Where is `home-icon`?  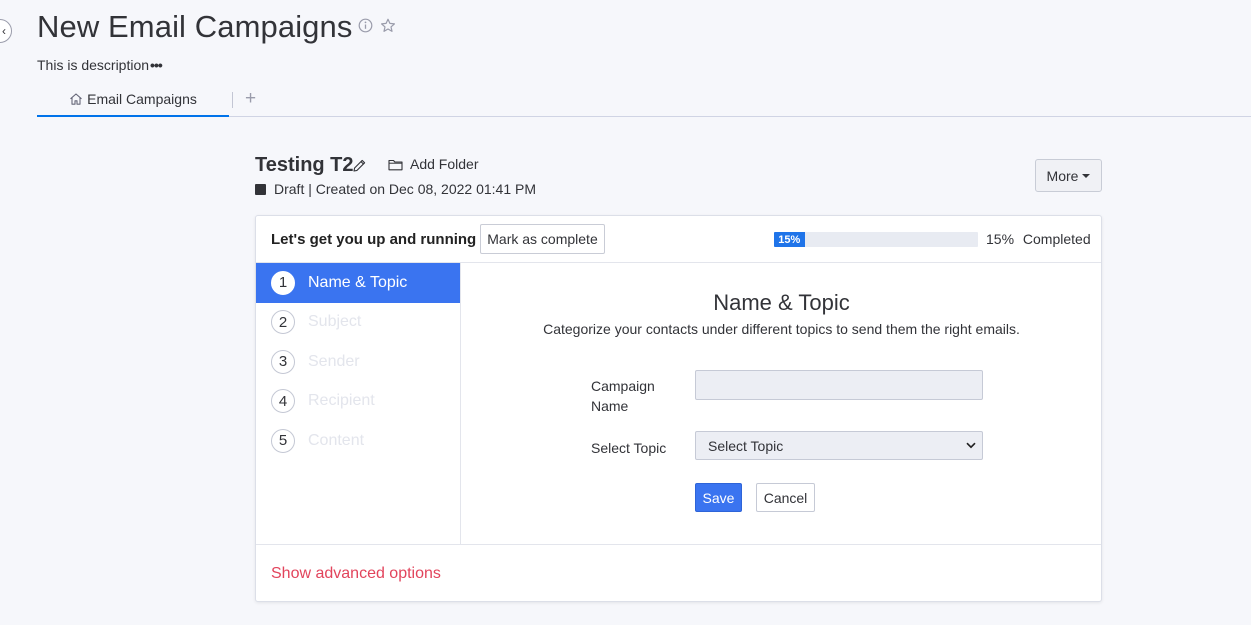 home-icon is located at coordinates (76, 99).